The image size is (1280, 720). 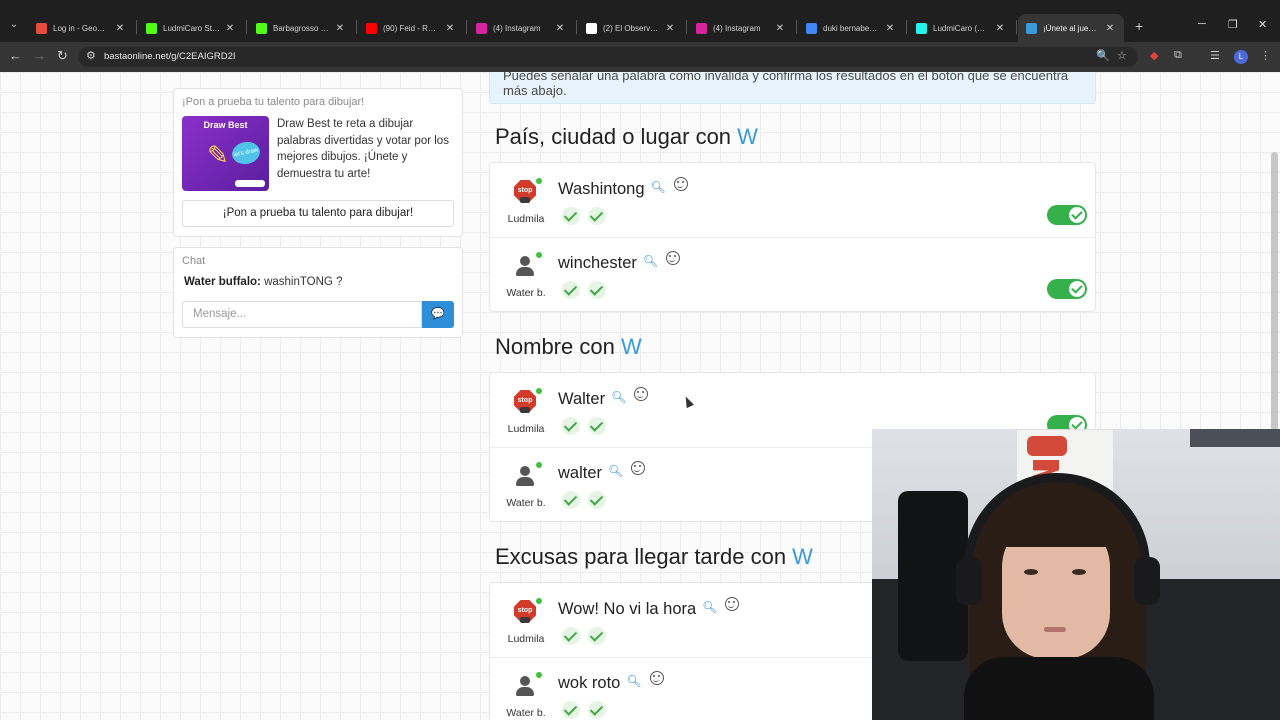 I want to click on send-message-button: 💬, so click(x=438, y=314).